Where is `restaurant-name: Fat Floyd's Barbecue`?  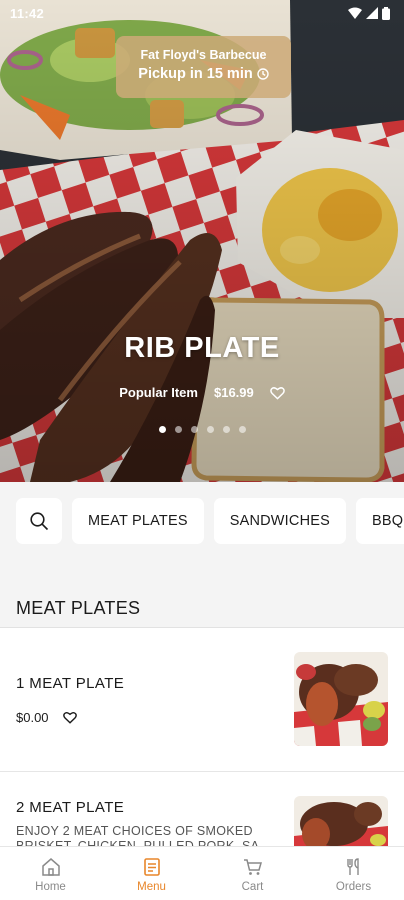 restaurant-name: Fat Floyd's Barbecue is located at coordinates (203, 55).